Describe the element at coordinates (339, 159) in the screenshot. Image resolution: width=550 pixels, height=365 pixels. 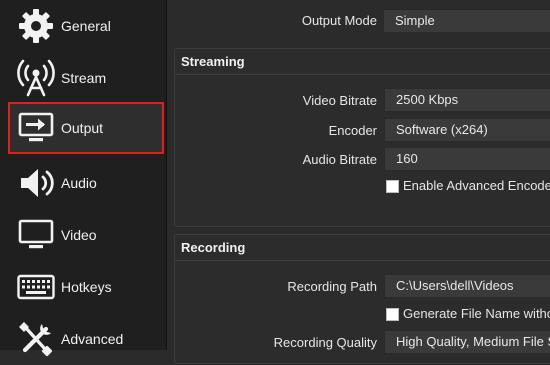
I see `audio-bitrate-label: Audio Bitrate` at that location.